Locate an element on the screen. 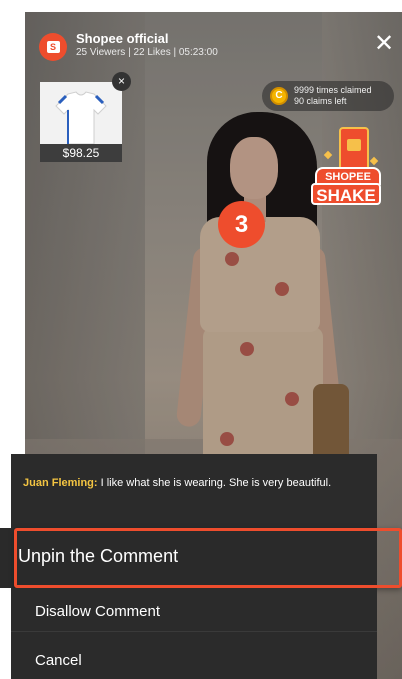 The width and height of the screenshot is (402, 679). cancel-button: Cancel is located at coordinates (58, 660).